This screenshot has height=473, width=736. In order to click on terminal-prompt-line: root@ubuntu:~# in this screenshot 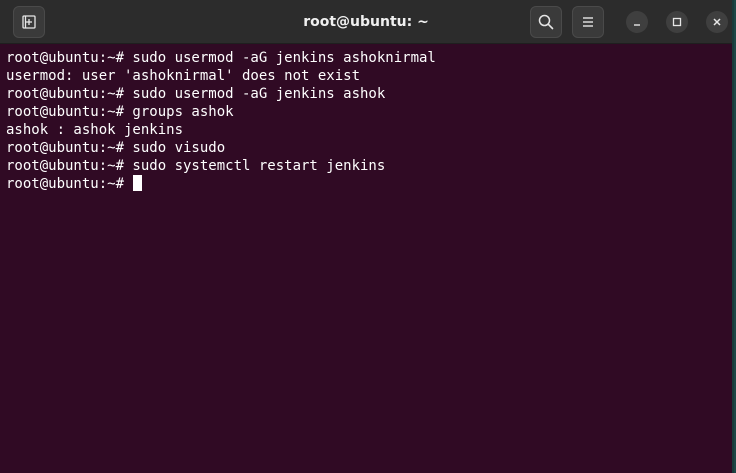, I will do `click(366, 184)`.